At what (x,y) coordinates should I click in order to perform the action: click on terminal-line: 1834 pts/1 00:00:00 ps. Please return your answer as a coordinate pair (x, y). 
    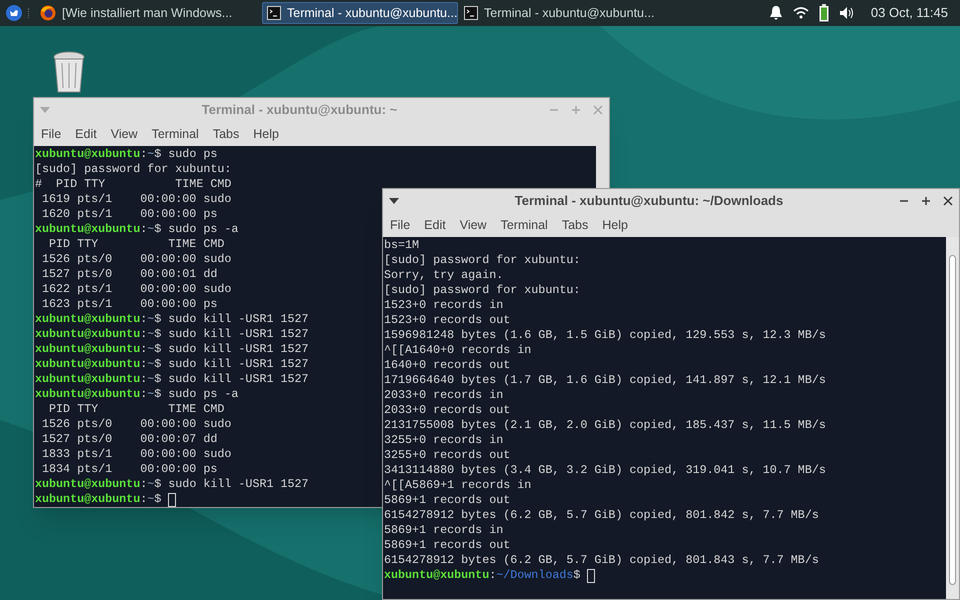
    Looking at the image, I should click on (129, 469).